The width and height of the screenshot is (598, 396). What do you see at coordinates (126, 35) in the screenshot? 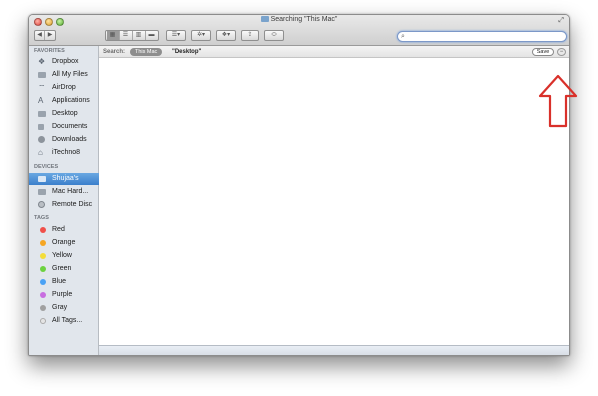
I see `list-view-icon: ☰` at bounding box center [126, 35].